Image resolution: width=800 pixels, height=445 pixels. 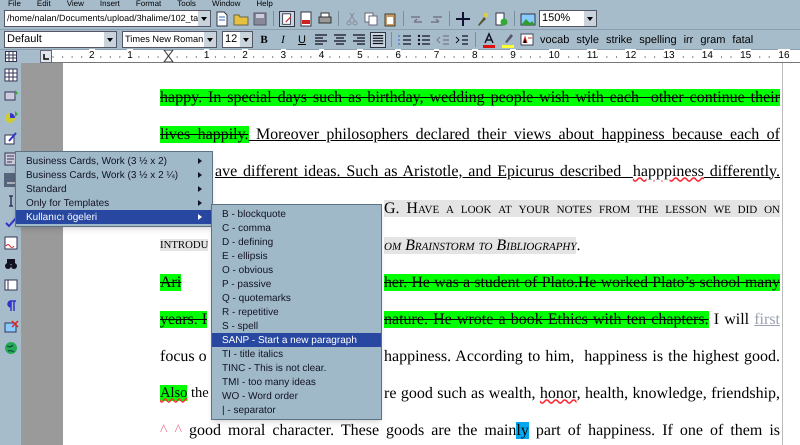 I want to click on globe-icon, so click(x=10, y=348).